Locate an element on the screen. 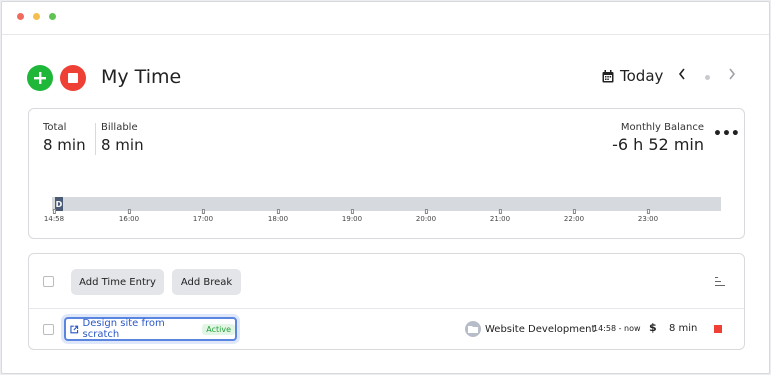  monthly-balance-value: -6 h 52 min is located at coordinates (658, 144).